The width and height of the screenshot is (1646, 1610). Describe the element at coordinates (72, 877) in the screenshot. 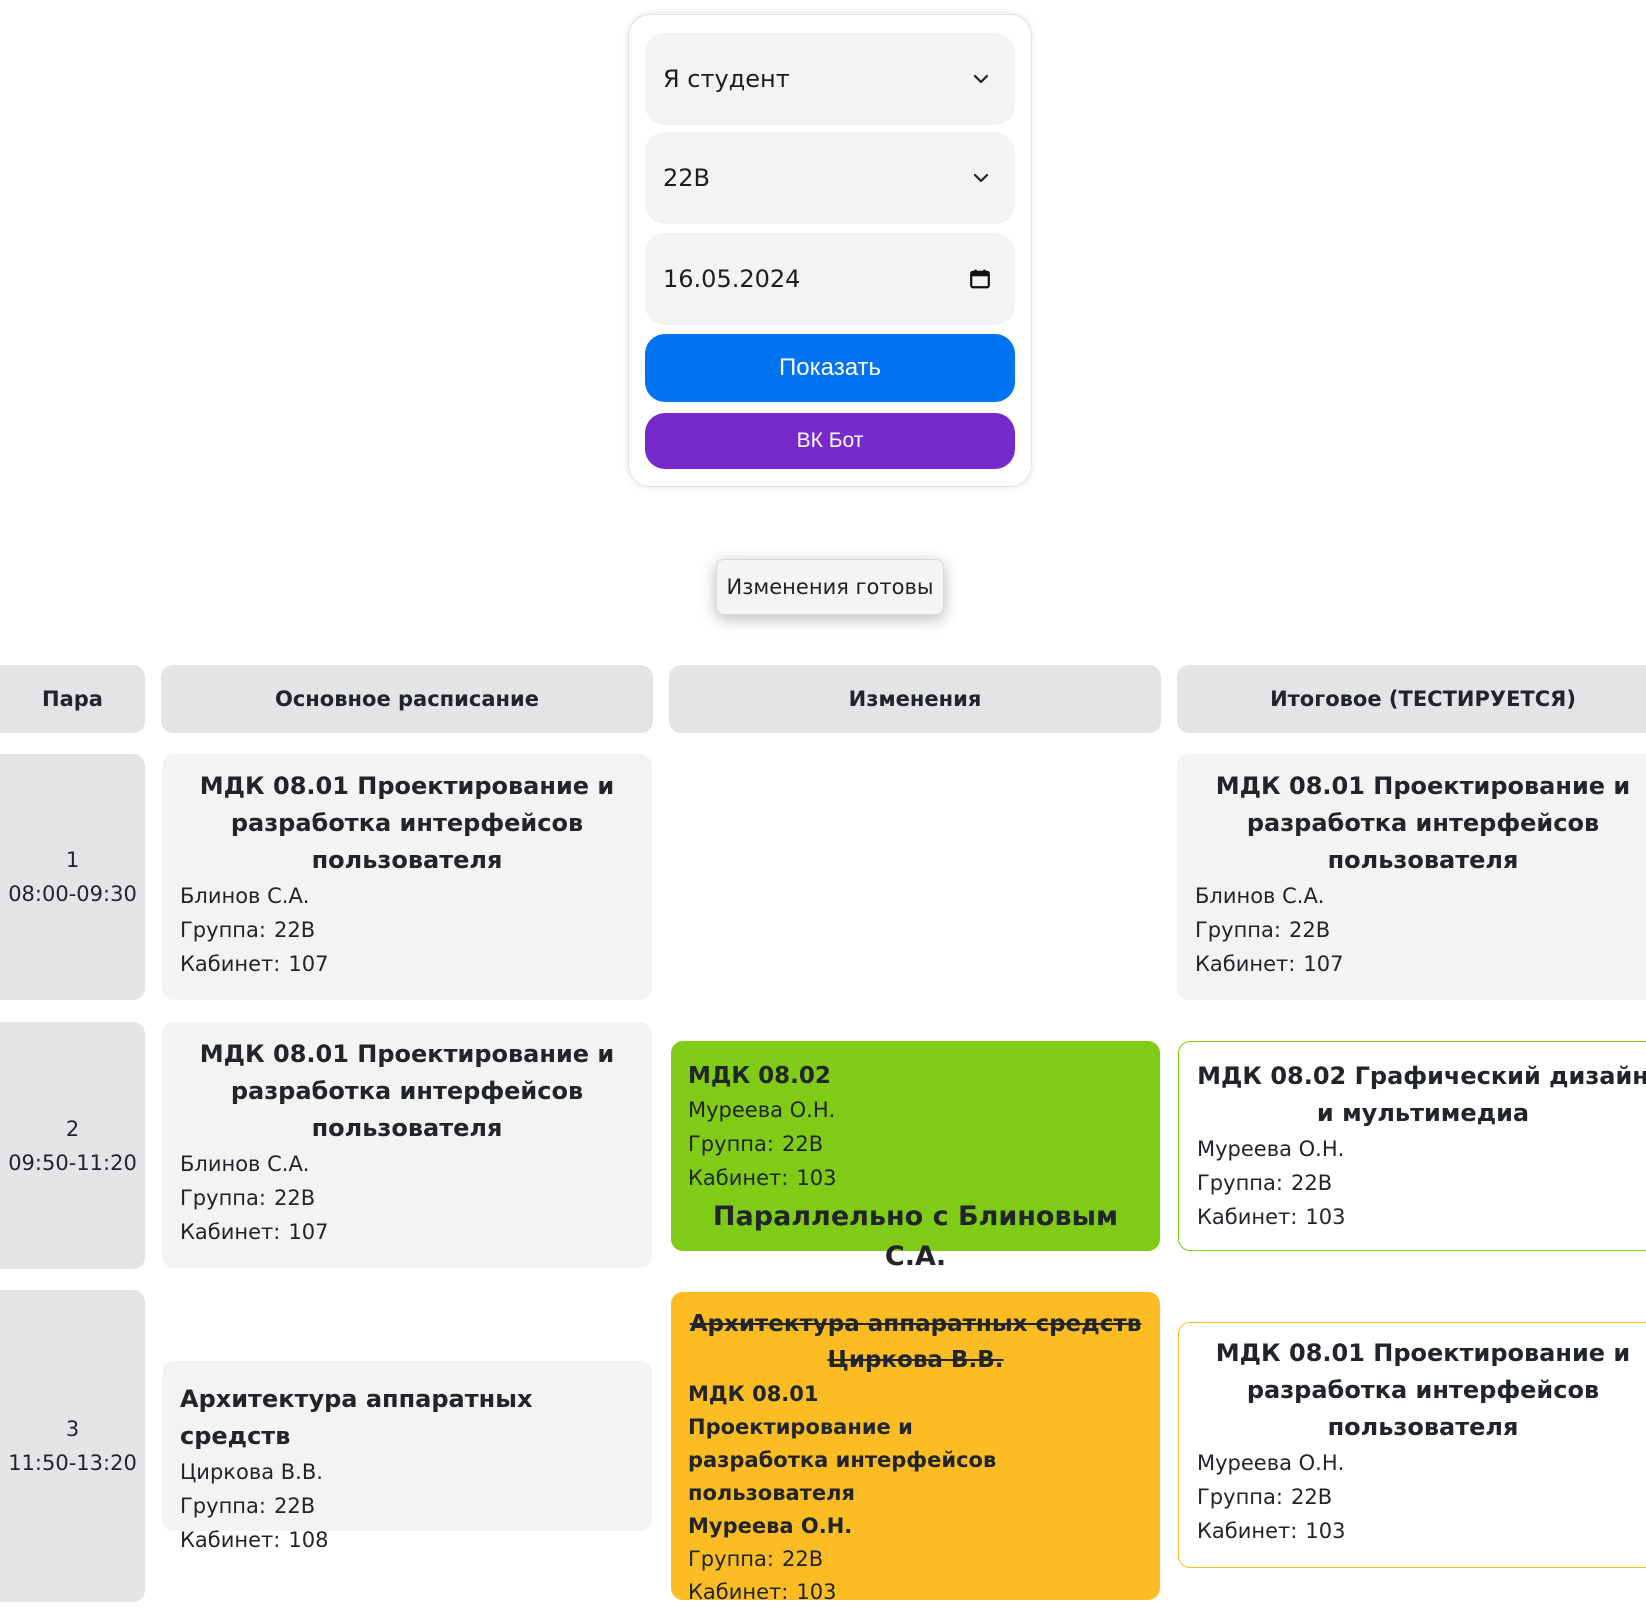

I see `para-cell: 1 08:00-09:30` at that location.